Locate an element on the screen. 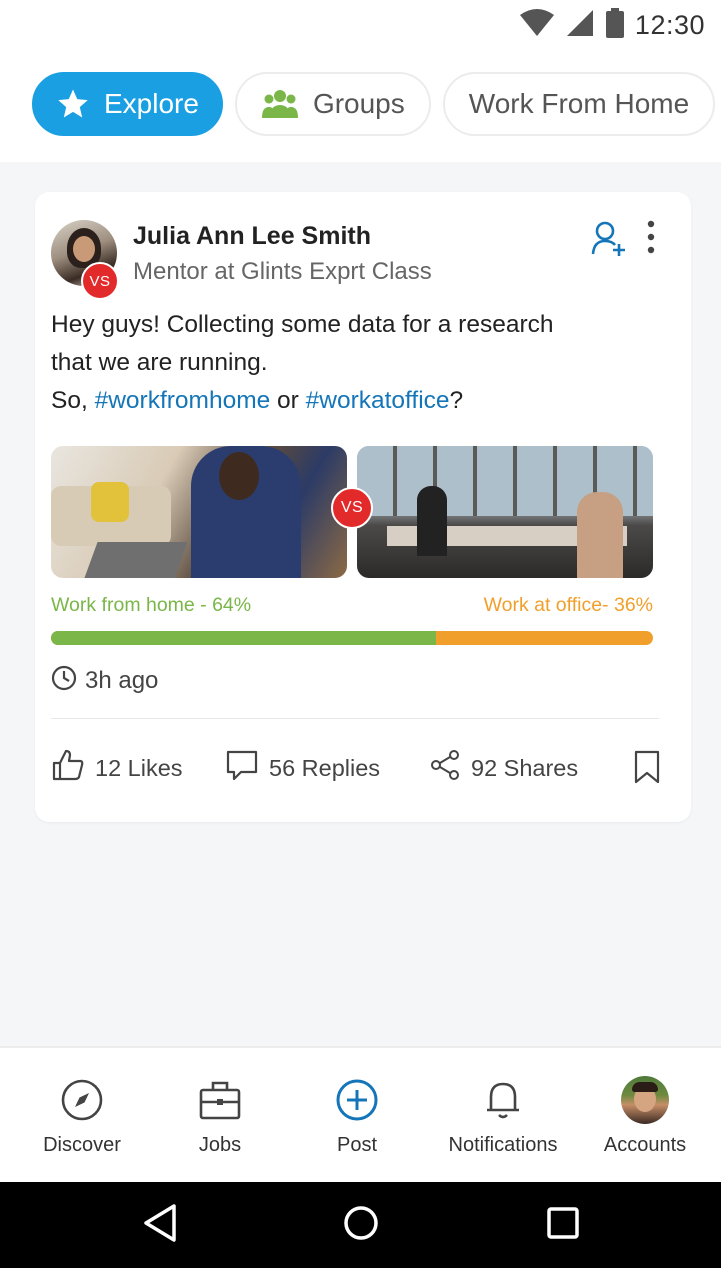 This screenshot has height=1268, width=721. more-options-button is located at coordinates (651, 238).